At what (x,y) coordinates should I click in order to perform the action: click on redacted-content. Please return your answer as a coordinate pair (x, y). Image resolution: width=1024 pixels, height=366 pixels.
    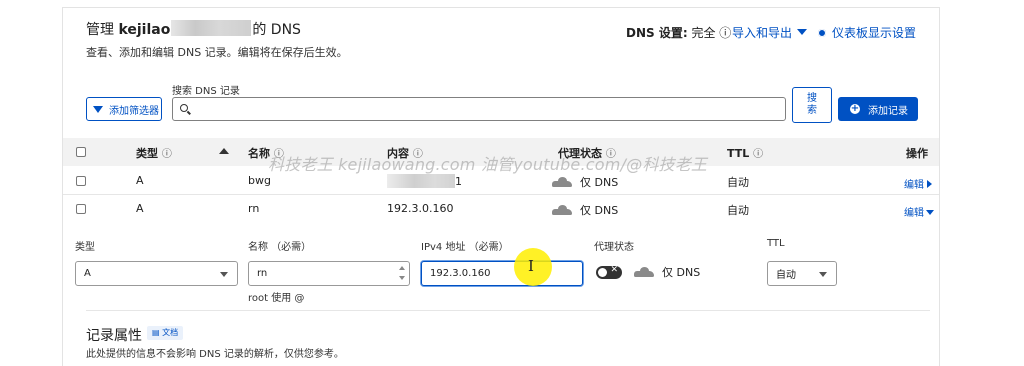
    Looking at the image, I should click on (421, 181).